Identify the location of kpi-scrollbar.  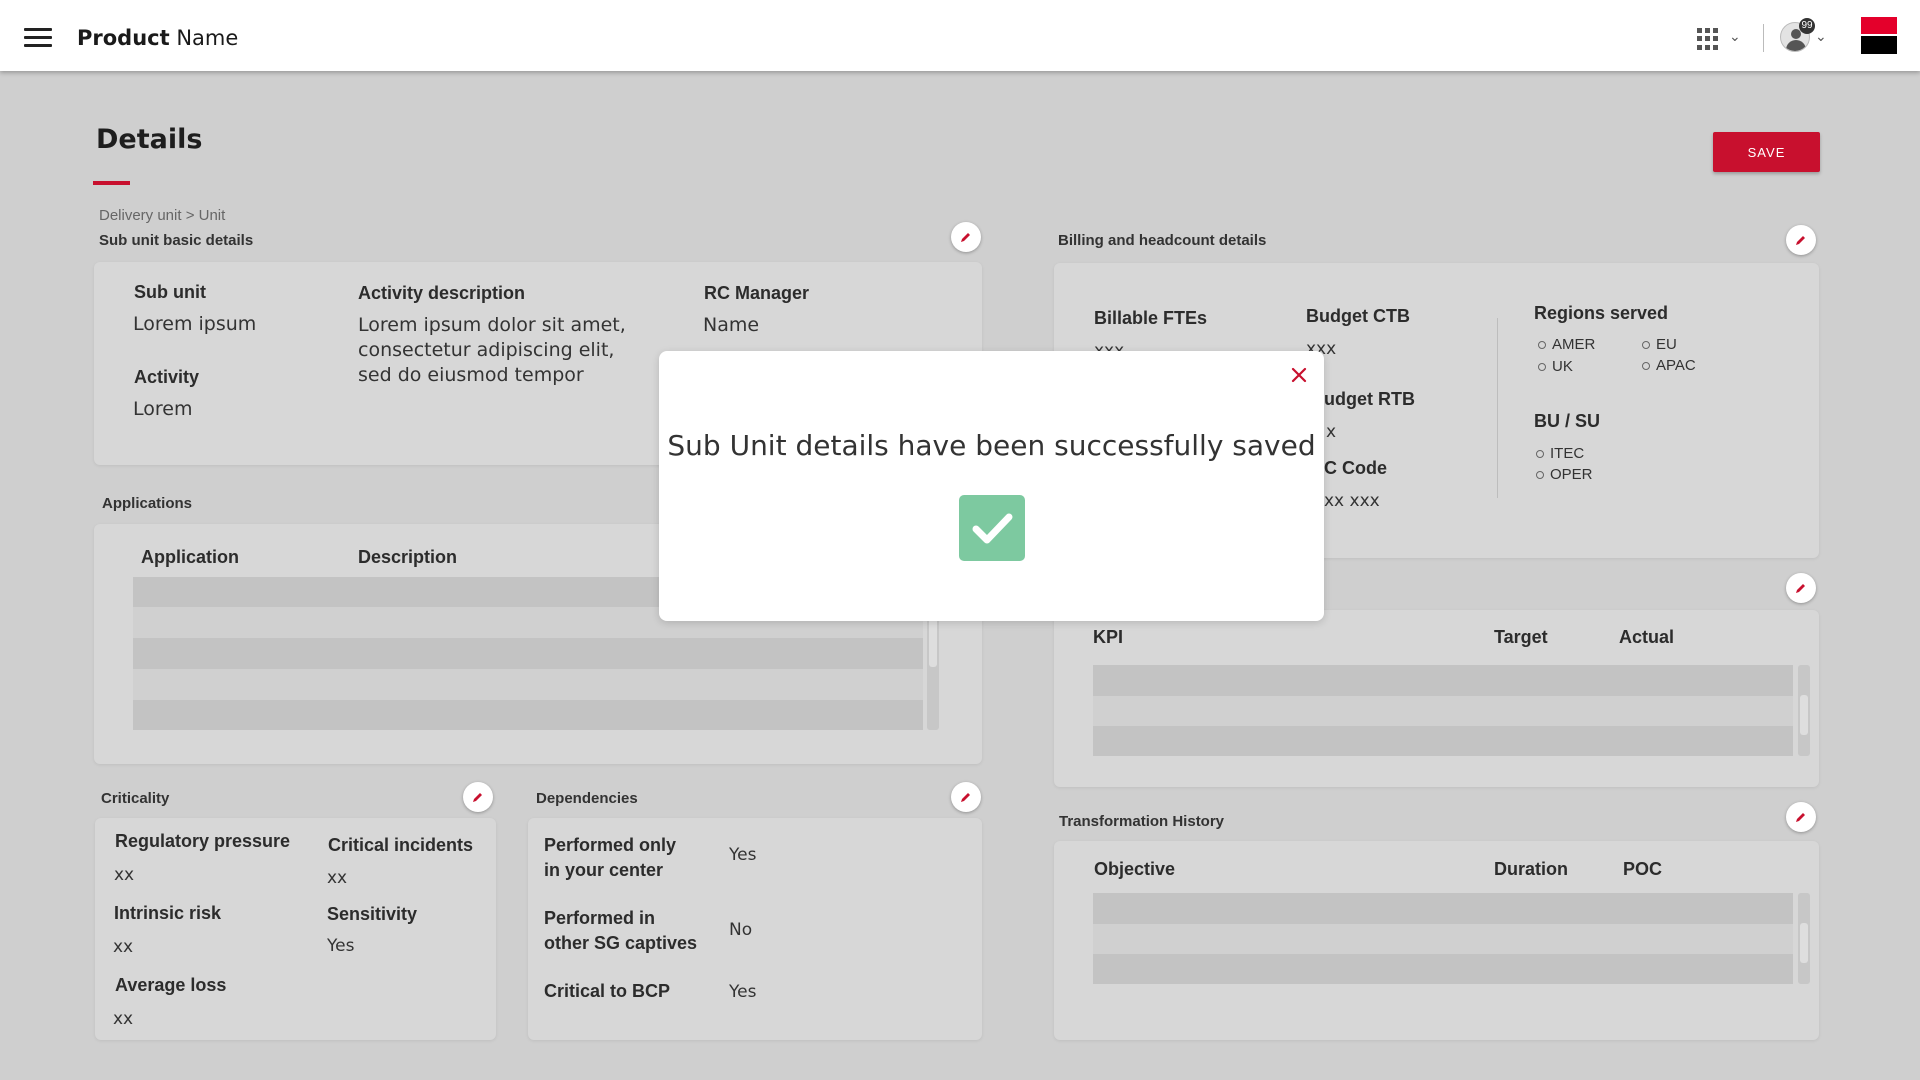
(1804, 710).